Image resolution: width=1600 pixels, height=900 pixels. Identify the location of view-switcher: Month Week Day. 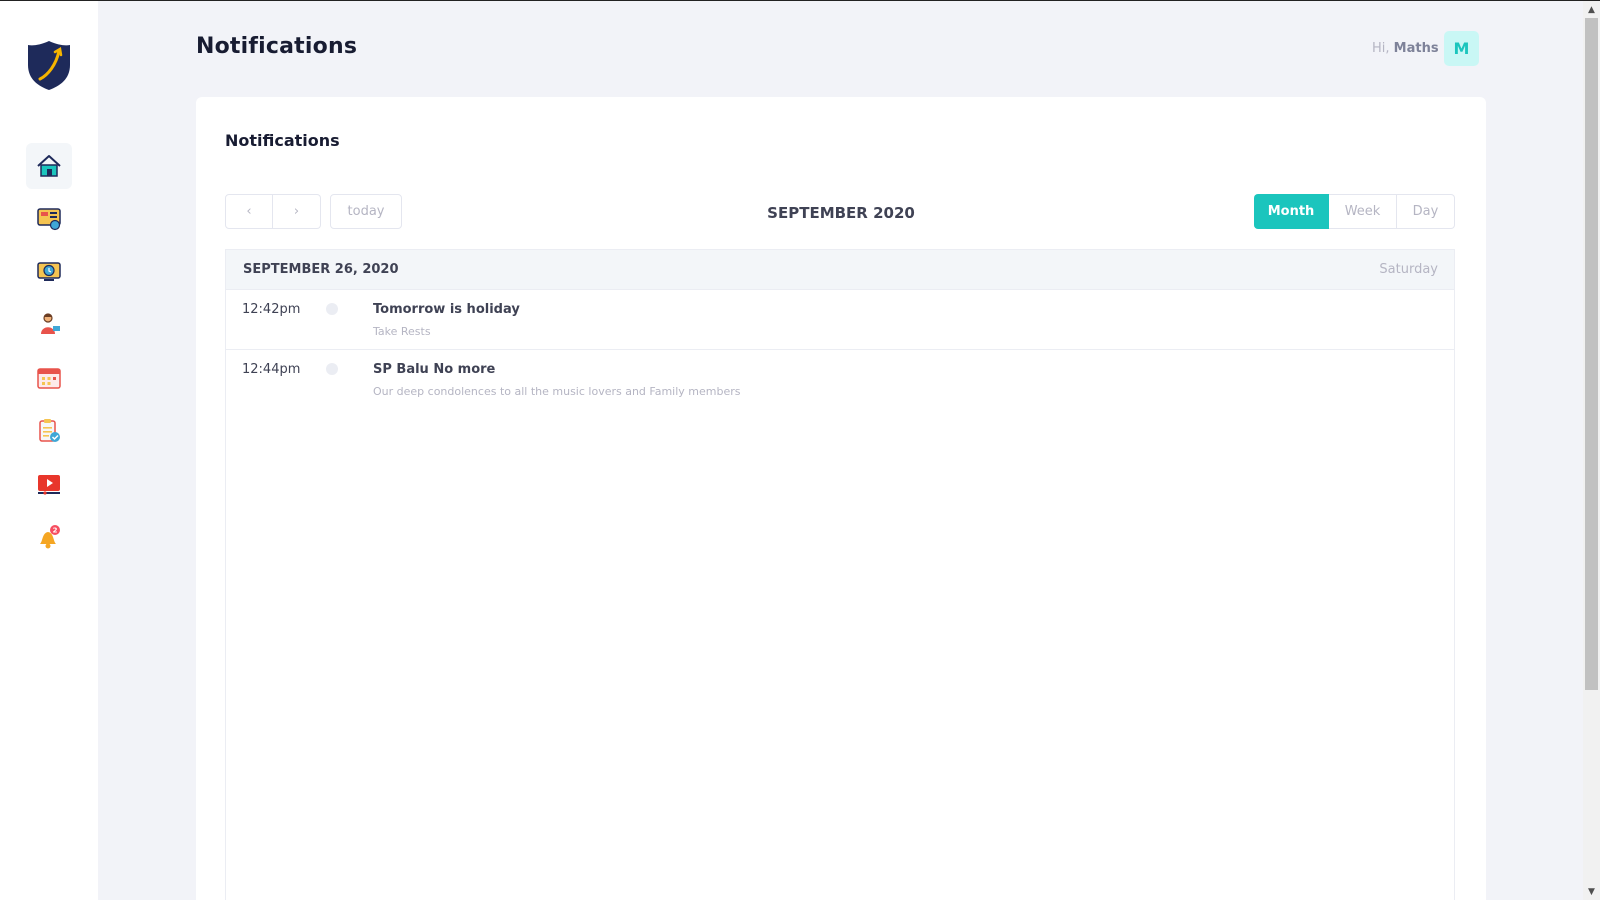
(1354, 211).